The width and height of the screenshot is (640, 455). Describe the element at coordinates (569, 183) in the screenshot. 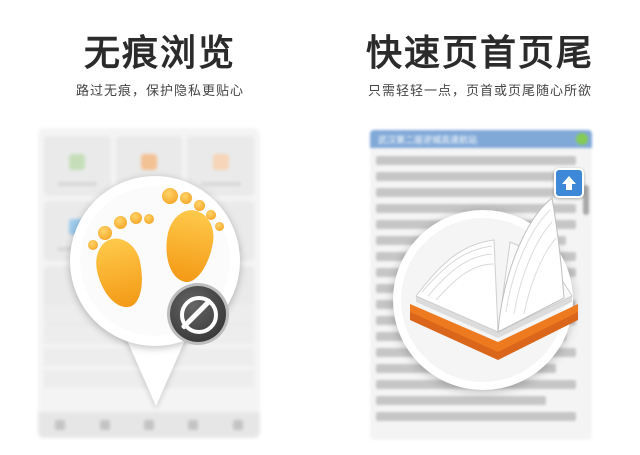

I see `arrow-up-icon` at that location.